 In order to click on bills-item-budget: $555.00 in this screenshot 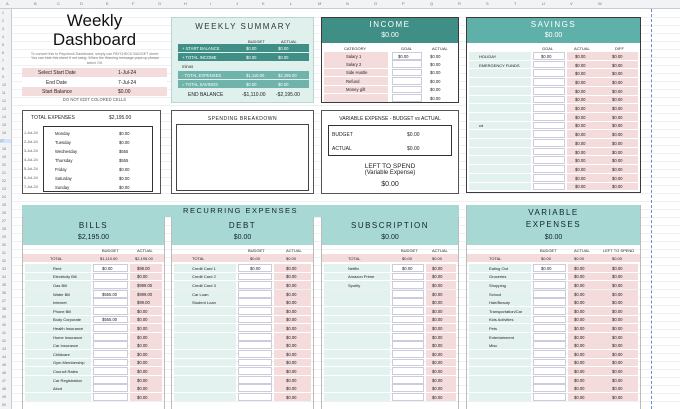, I will do `click(109, 319)`.